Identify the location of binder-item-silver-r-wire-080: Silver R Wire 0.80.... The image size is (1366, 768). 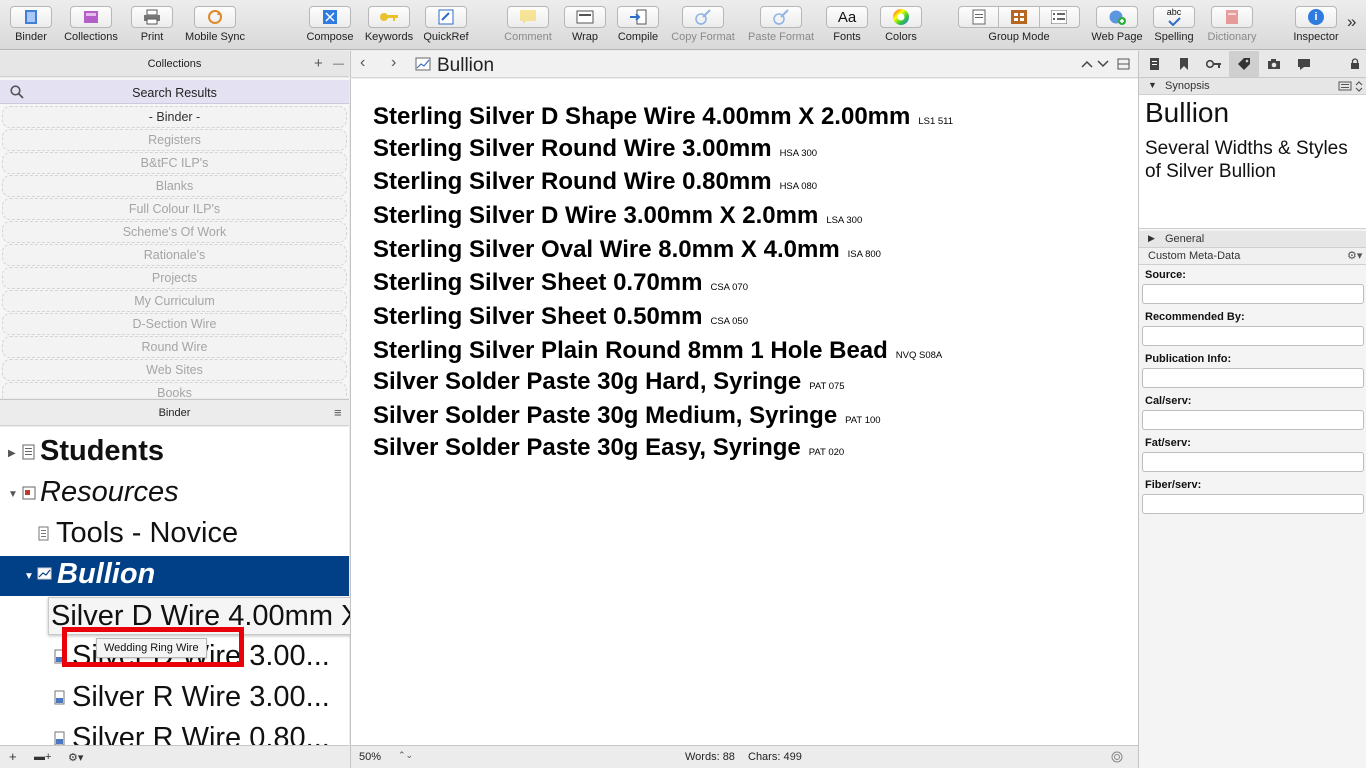
(174, 732).